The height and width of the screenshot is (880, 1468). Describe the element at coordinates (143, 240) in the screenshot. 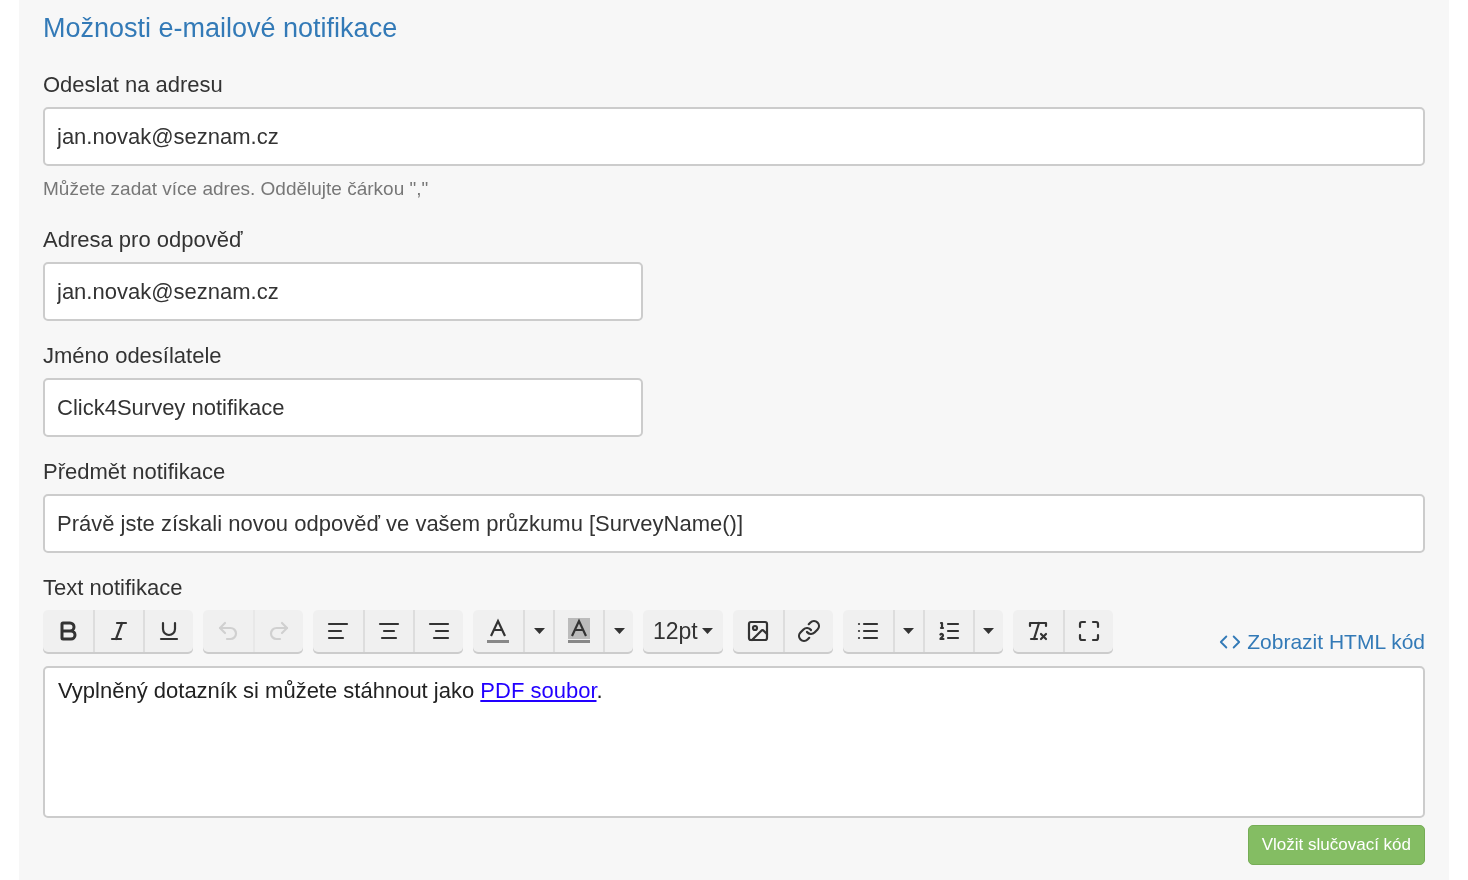

I see `field-label: Adresa pro odpověď` at that location.